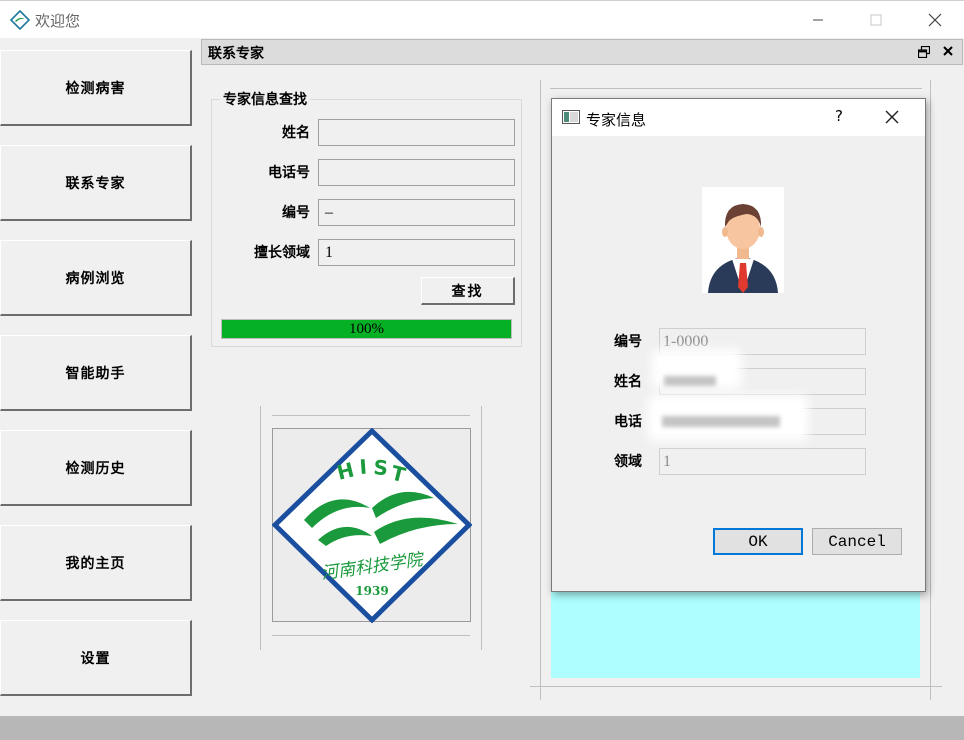 This screenshot has width=964, height=740. Describe the element at coordinates (296, 213) in the screenshot. I see `id-label: 编号` at that location.